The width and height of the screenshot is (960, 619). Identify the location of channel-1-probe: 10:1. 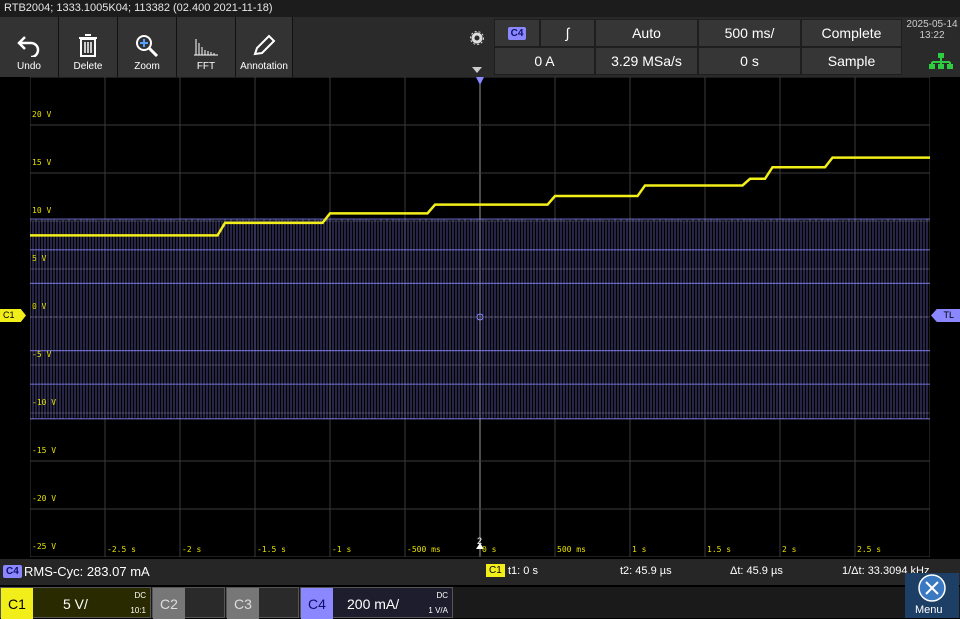
(138, 610).